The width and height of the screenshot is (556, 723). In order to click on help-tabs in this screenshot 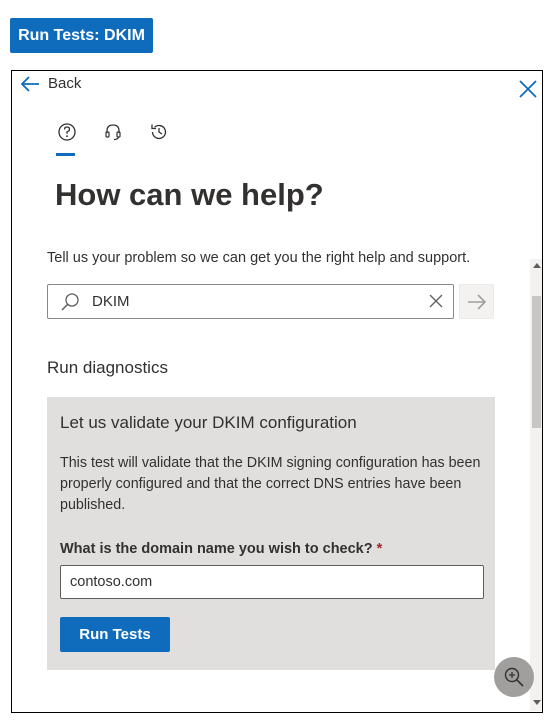, I will do `click(113, 132)`.